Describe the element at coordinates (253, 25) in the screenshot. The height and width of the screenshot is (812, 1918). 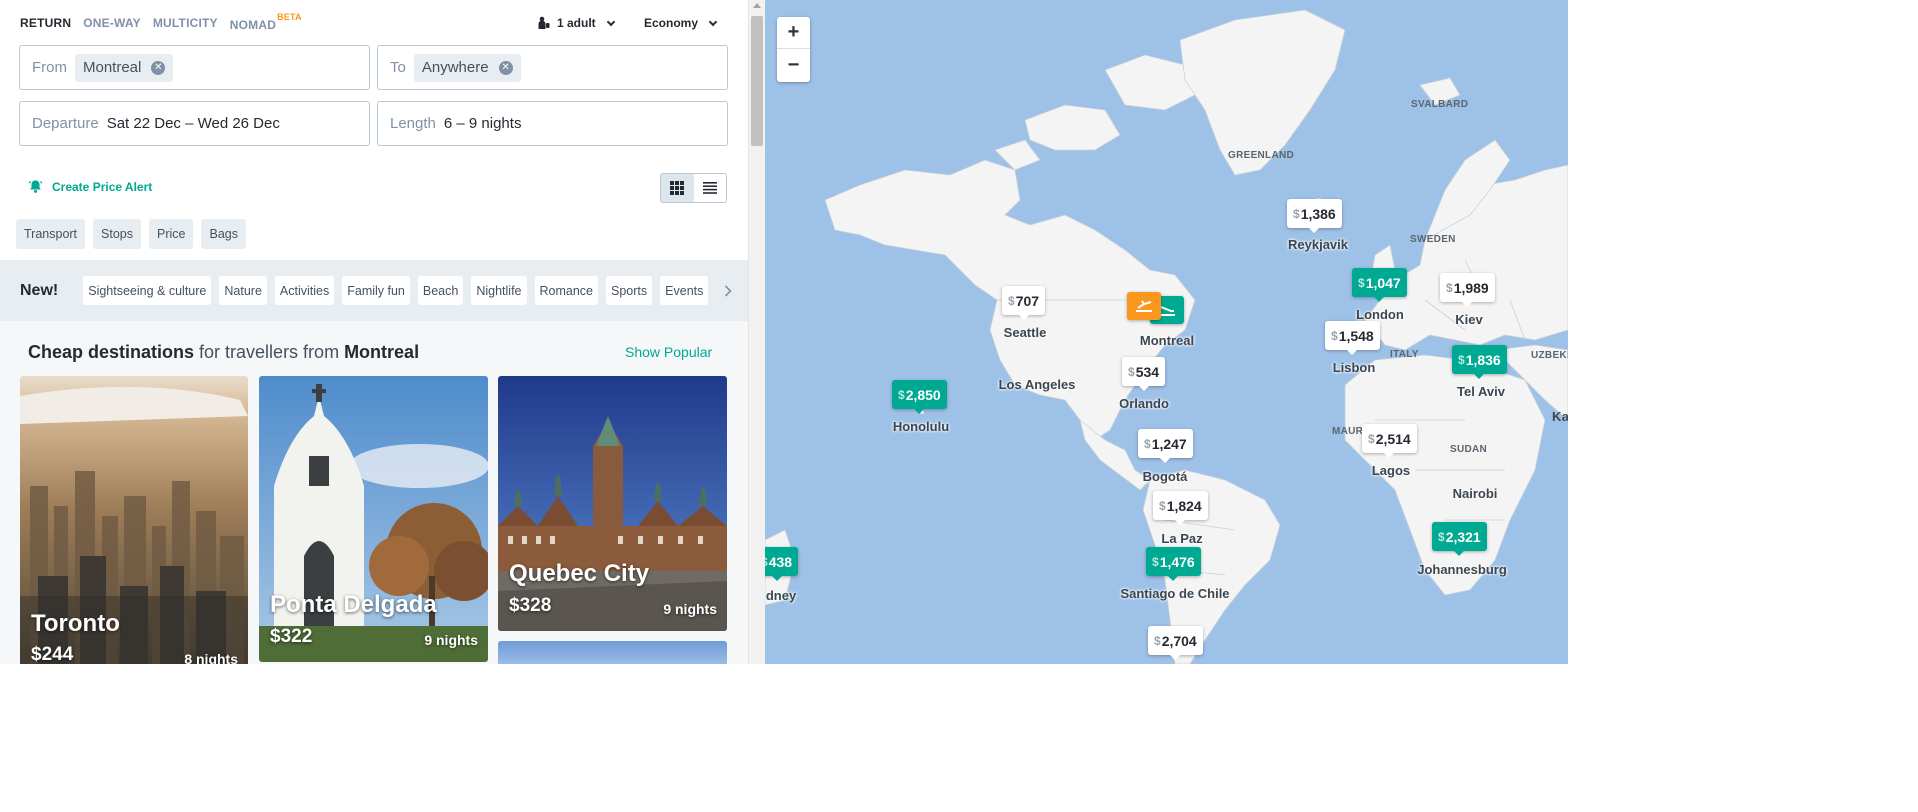
I see `tab-nomad-label: NOMAD` at that location.